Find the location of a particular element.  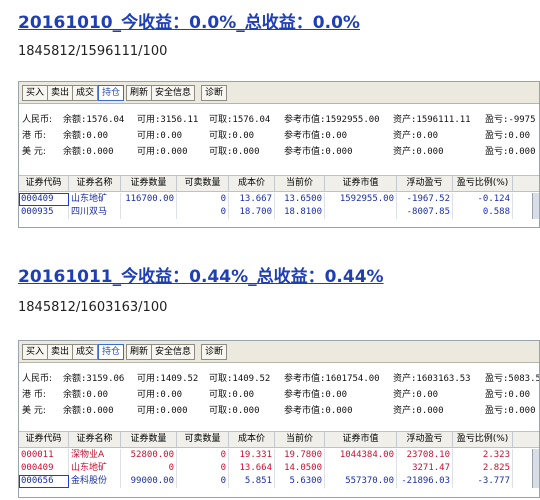

post-title: 20161010_今收益：0.0%_总收益：0.0% is located at coordinates (189, 20).